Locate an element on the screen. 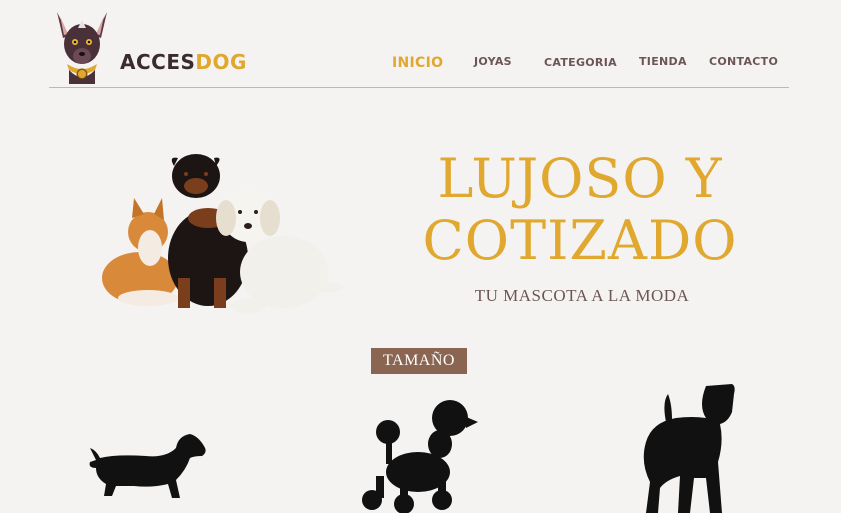 Image resolution: width=841 pixels, height=513 pixels. hero-headline: LUJOSO Y COTIZADO is located at coordinates (580, 210).